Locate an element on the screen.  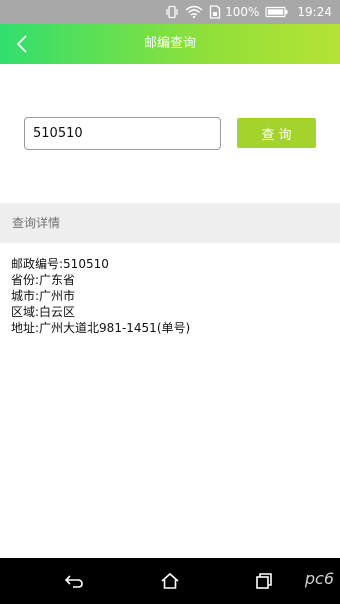
details-header: 查询详情 is located at coordinates (170, 223).